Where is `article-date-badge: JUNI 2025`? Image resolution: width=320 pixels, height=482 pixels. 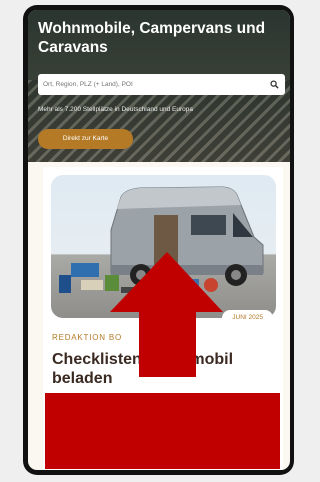
article-date-badge: JUNI 2025 is located at coordinates (247, 318).